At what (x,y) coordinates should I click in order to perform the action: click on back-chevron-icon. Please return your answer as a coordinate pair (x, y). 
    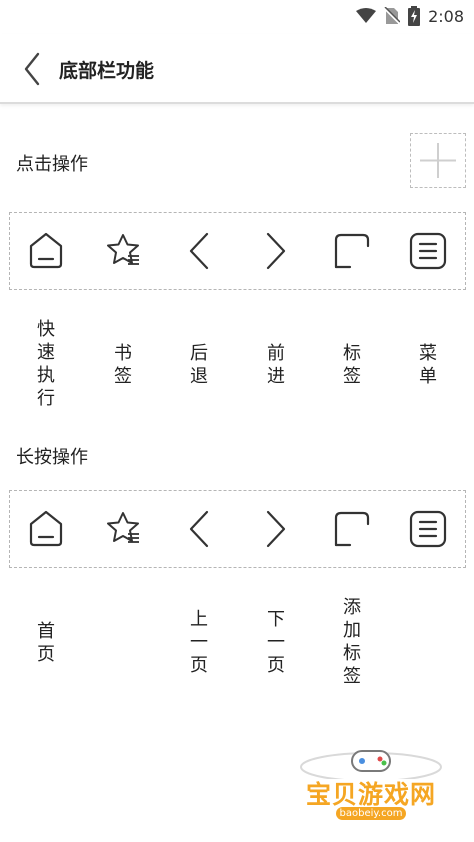
    Looking at the image, I should click on (32, 69).